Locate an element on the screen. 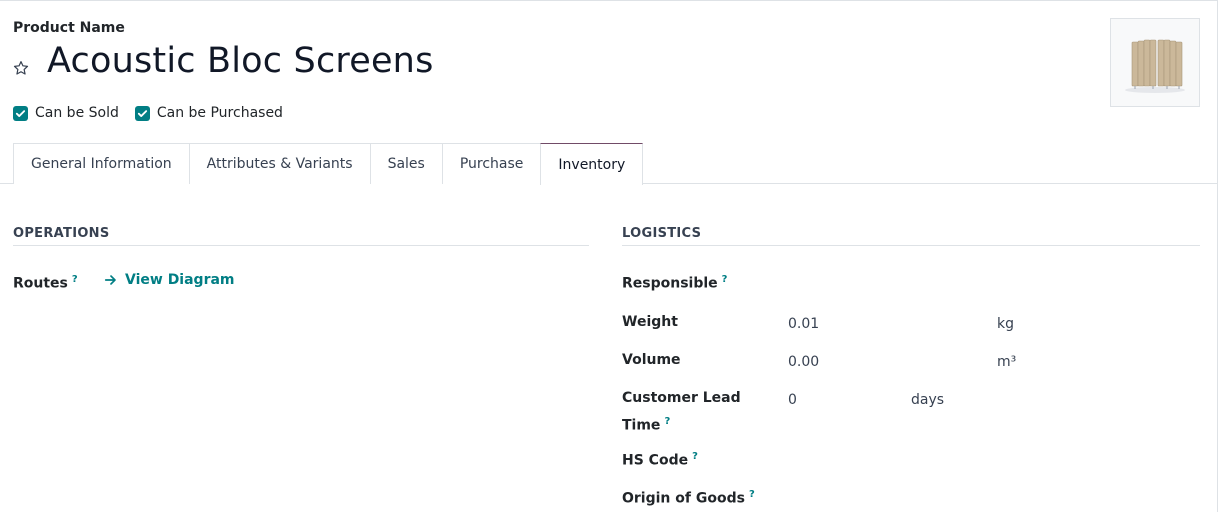 Image resolution: width=1218 pixels, height=512 pixels. arrow-right-icon is located at coordinates (110, 280).